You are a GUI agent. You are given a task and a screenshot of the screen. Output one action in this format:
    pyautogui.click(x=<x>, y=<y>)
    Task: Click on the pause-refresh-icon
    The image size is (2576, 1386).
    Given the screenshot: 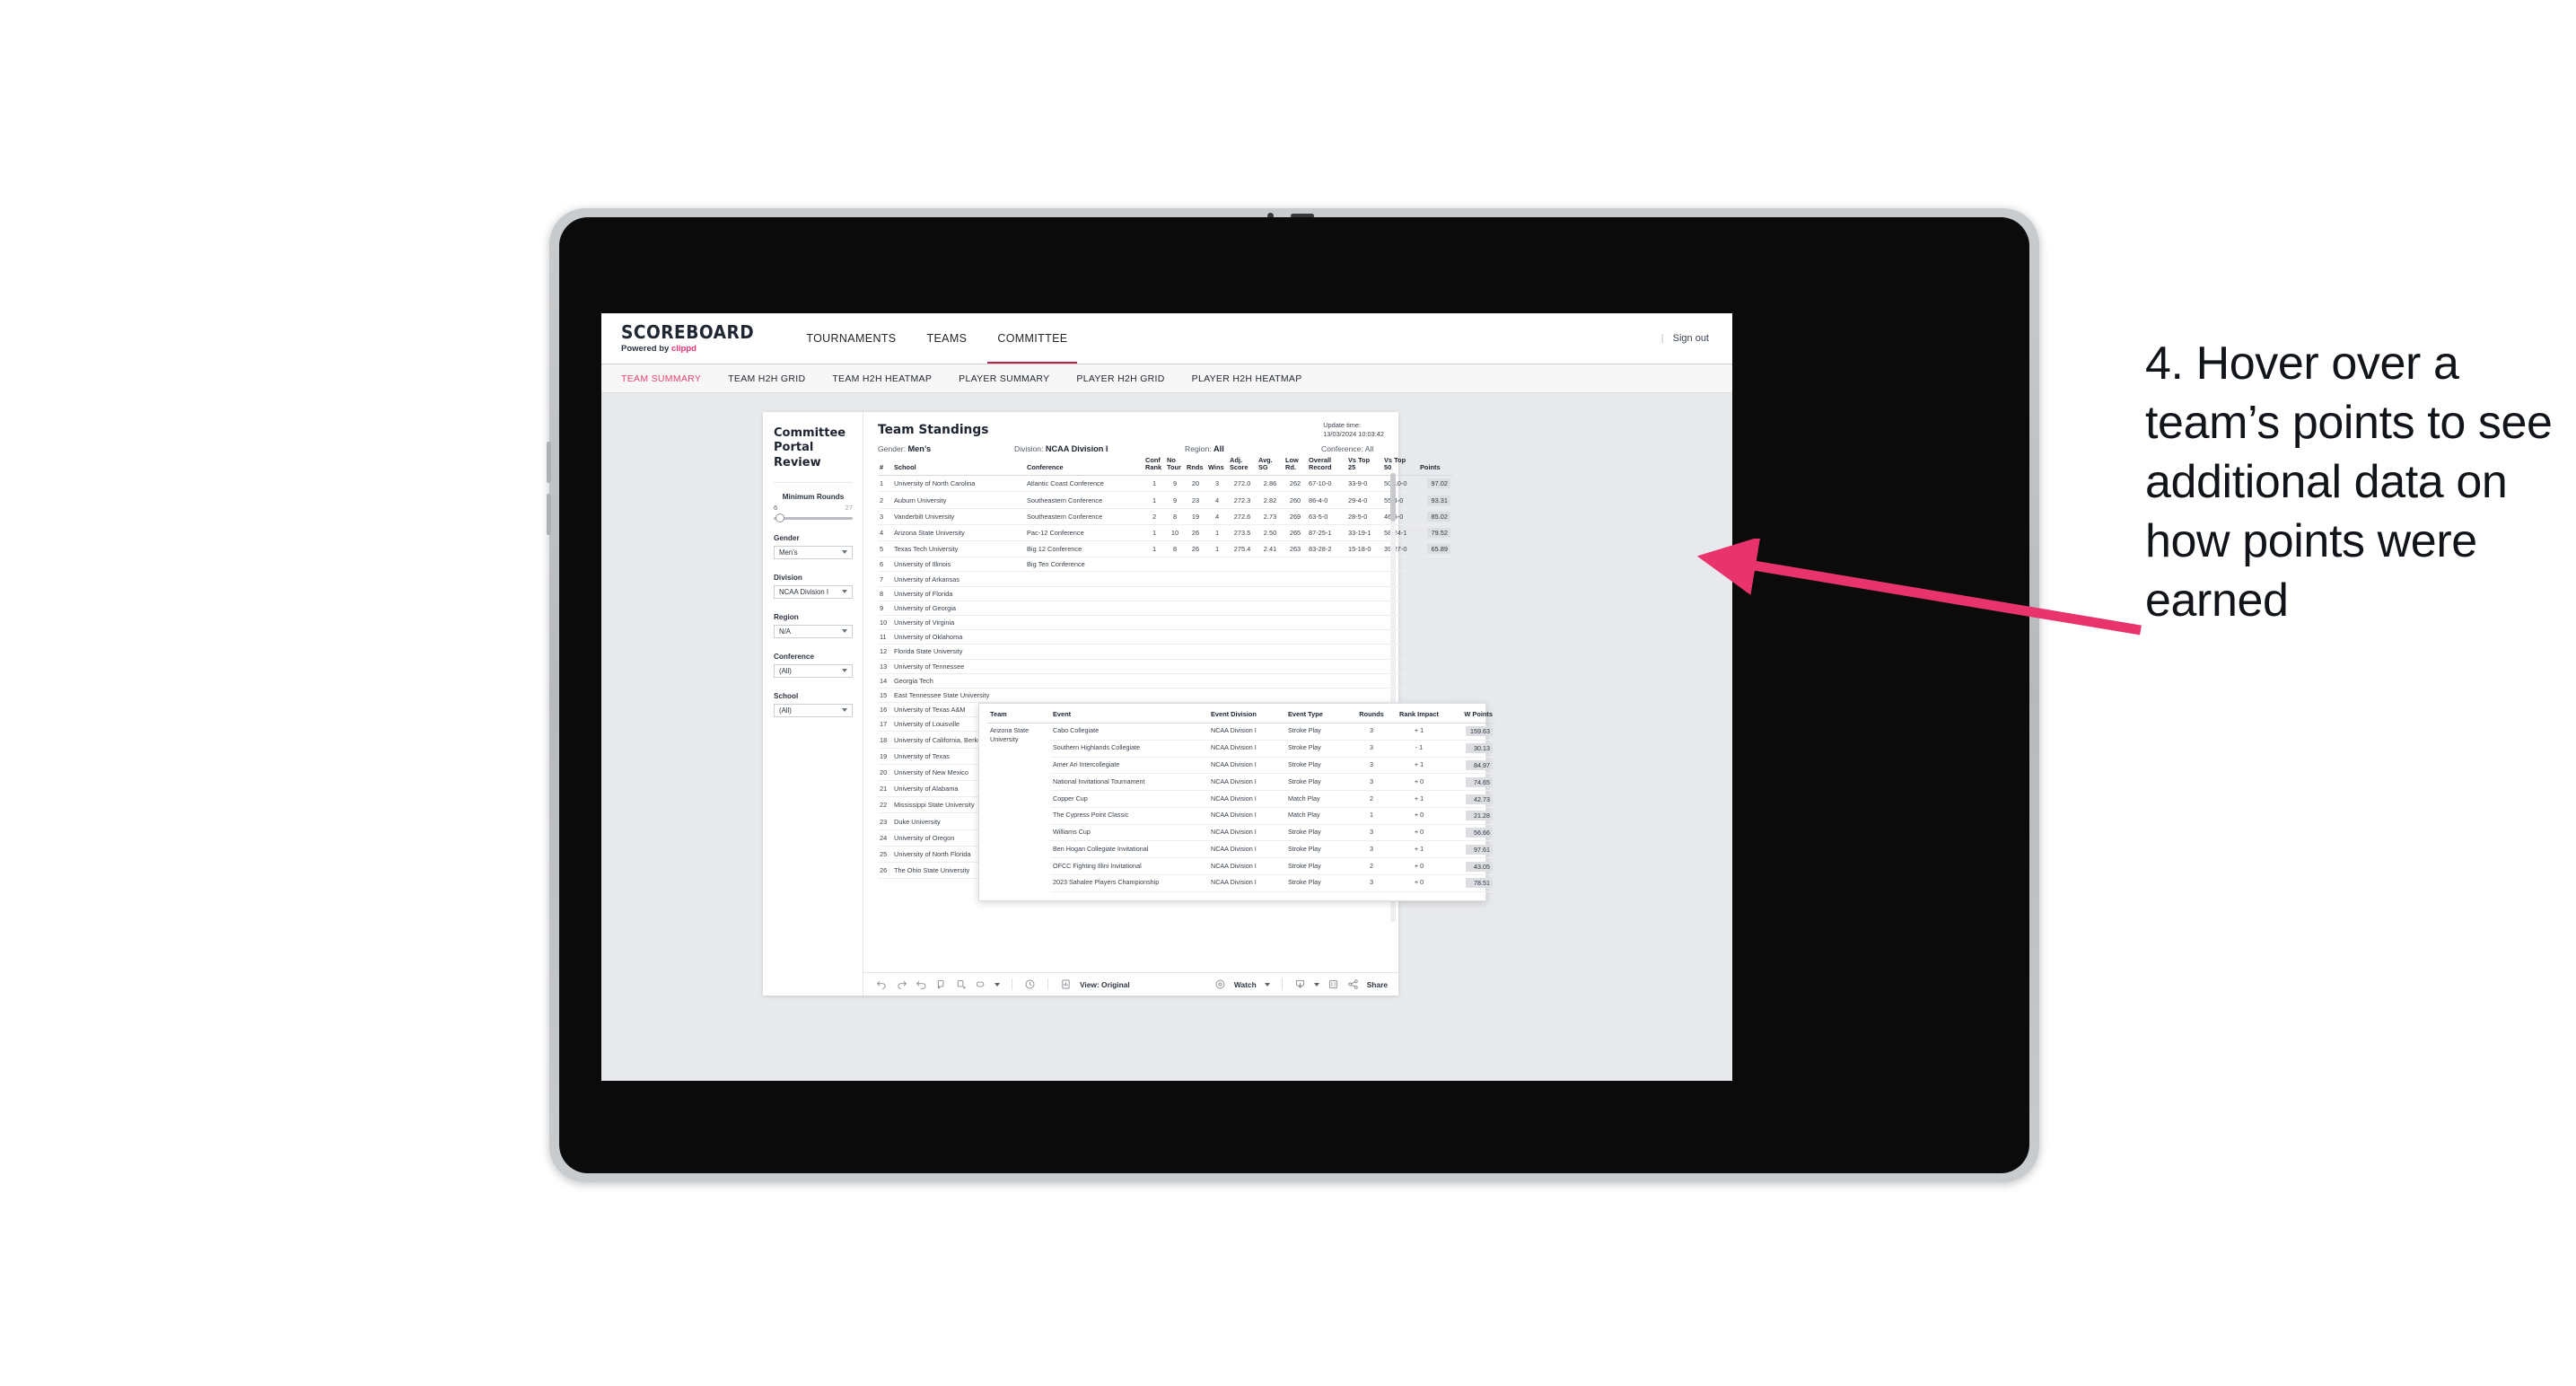 What is the action you would take?
    pyautogui.click(x=941, y=984)
    